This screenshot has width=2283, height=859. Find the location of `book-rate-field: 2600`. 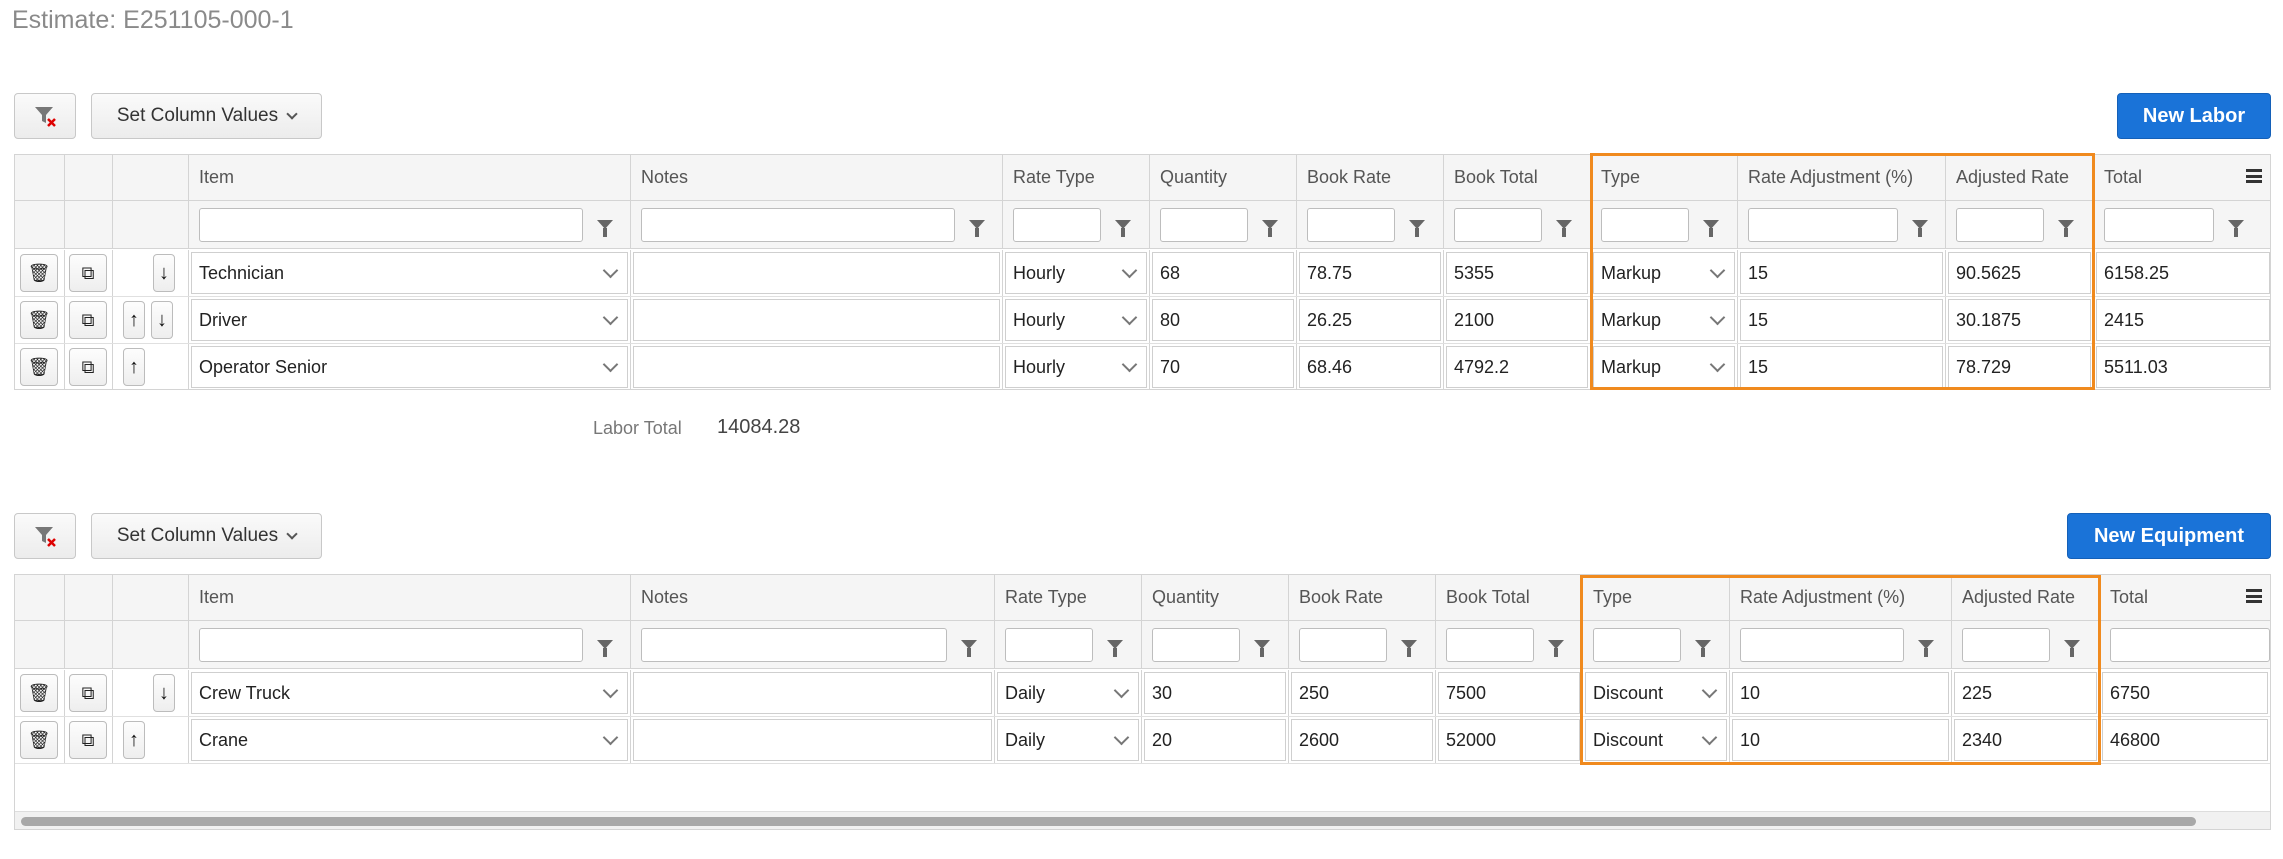

book-rate-field: 2600 is located at coordinates (1319, 740).